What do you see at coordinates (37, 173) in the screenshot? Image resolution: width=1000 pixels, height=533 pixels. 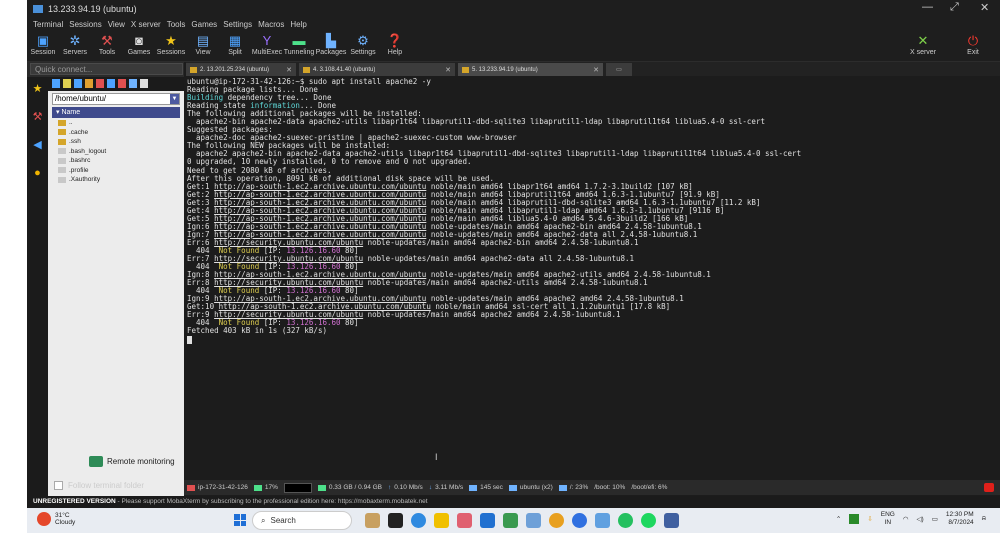 I see `macro-icon: ●` at bounding box center [37, 173].